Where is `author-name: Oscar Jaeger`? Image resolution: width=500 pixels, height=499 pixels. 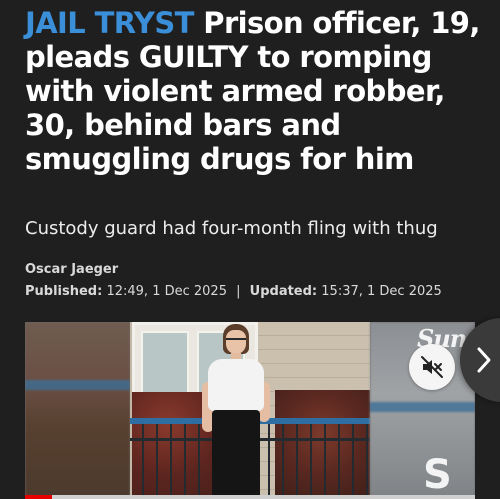 author-name: Oscar Jaeger is located at coordinates (71, 269).